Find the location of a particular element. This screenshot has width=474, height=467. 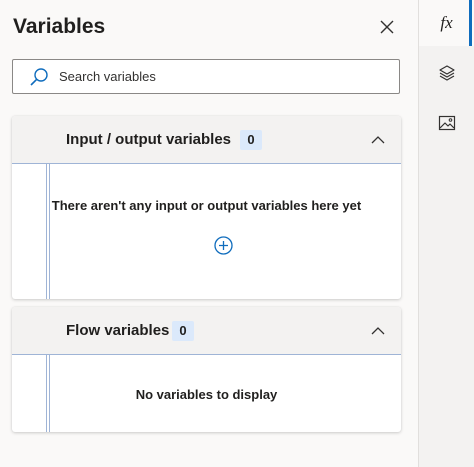

io-variables-count-badge: 0 is located at coordinates (251, 139).